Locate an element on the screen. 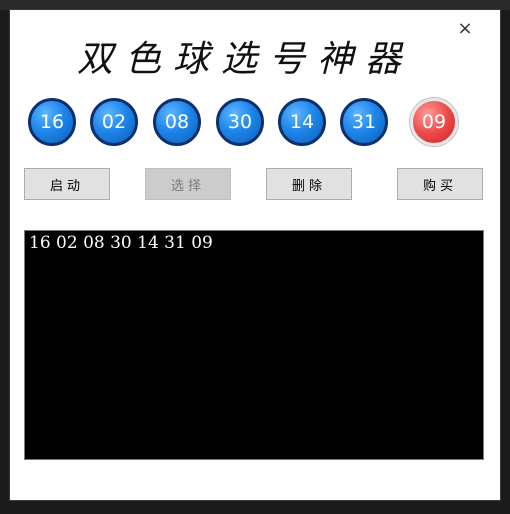 This screenshot has width=510, height=514. number-balls: 16 02 08 30 14 31 09 is located at coordinates (255, 122).